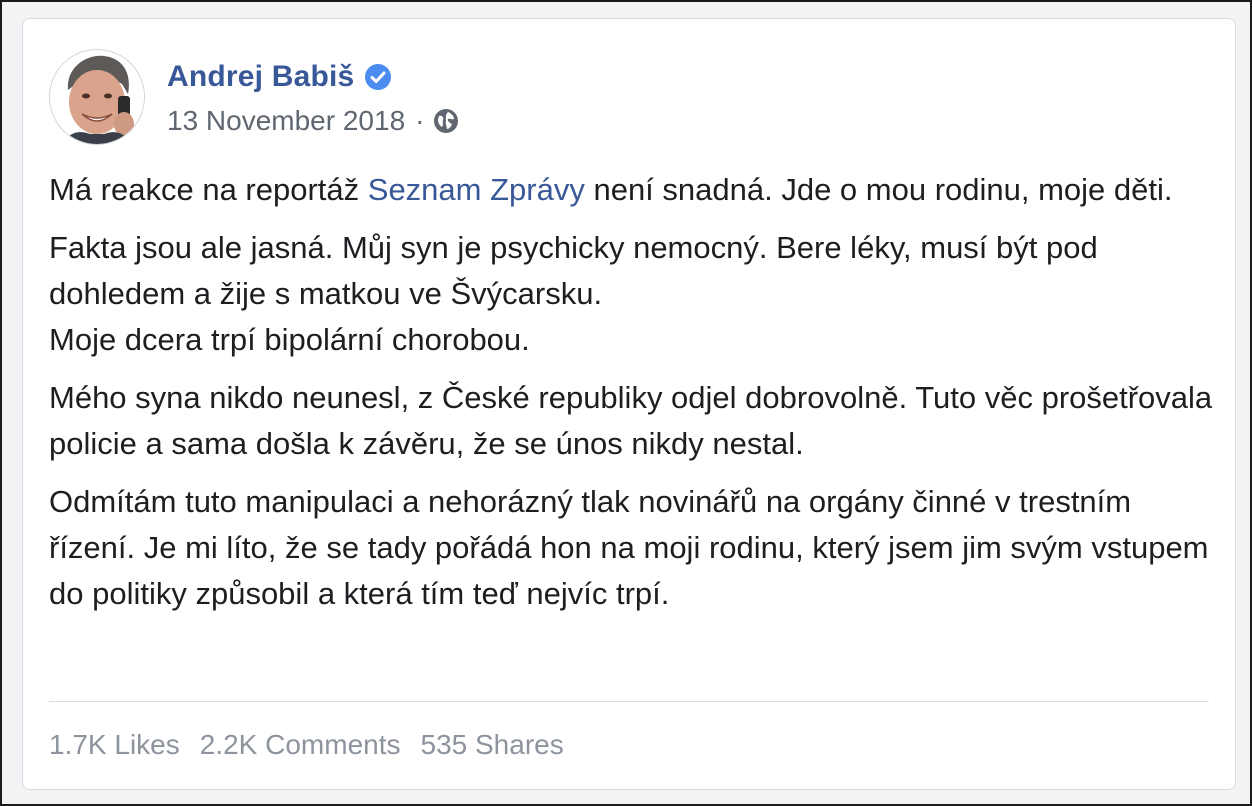  I want to click on comments-count: 2.2K Comments, so click(300, 745).